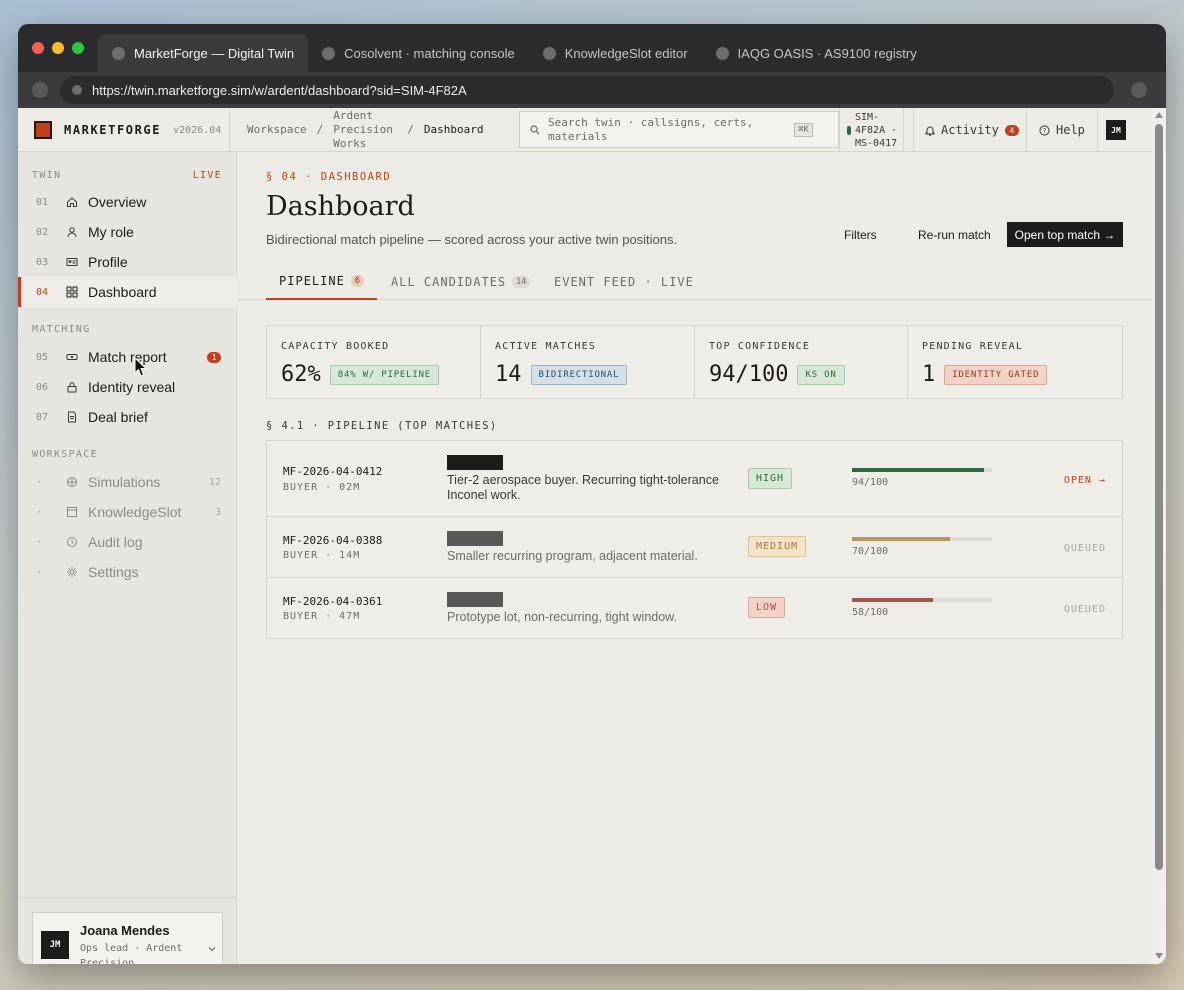  Describe the element at coordinates (973, 346) in the screenshot. I see `kpi-label: PENDING REVEAL` at that location.